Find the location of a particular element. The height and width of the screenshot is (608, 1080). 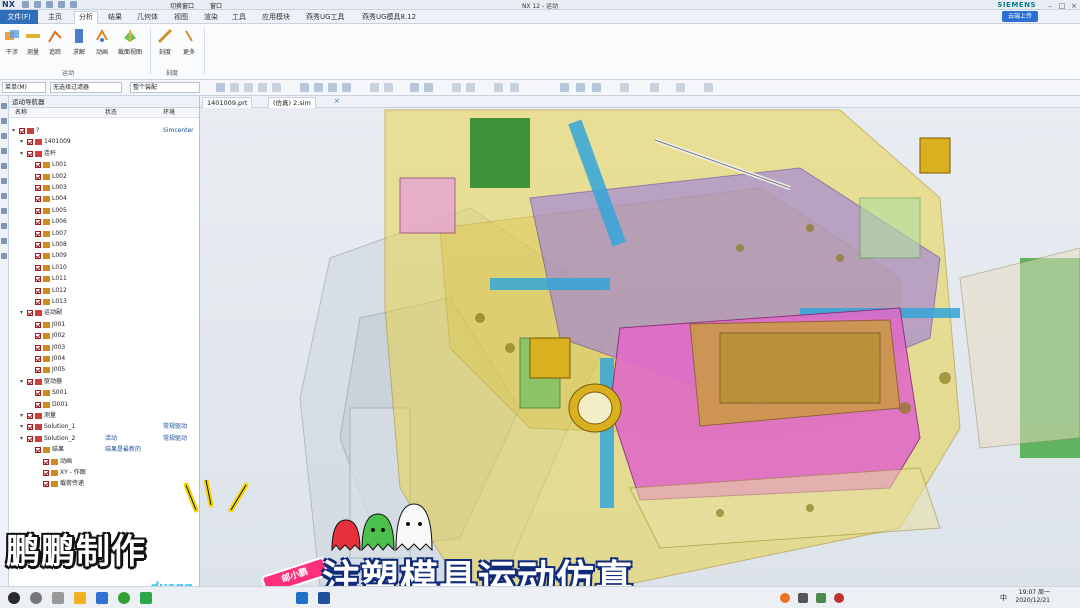

tree-row: J001 is located at coordinates (104, 325).